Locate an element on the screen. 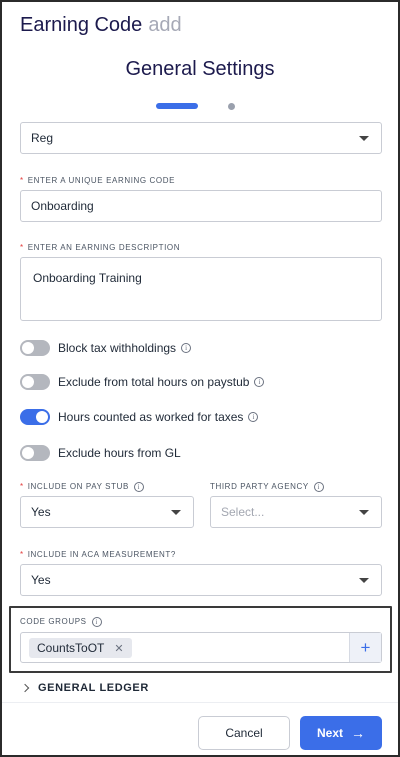 The width and height of the screenshot is (400, 757). exclude-gl-toggle is located at coordinates (35, 453).